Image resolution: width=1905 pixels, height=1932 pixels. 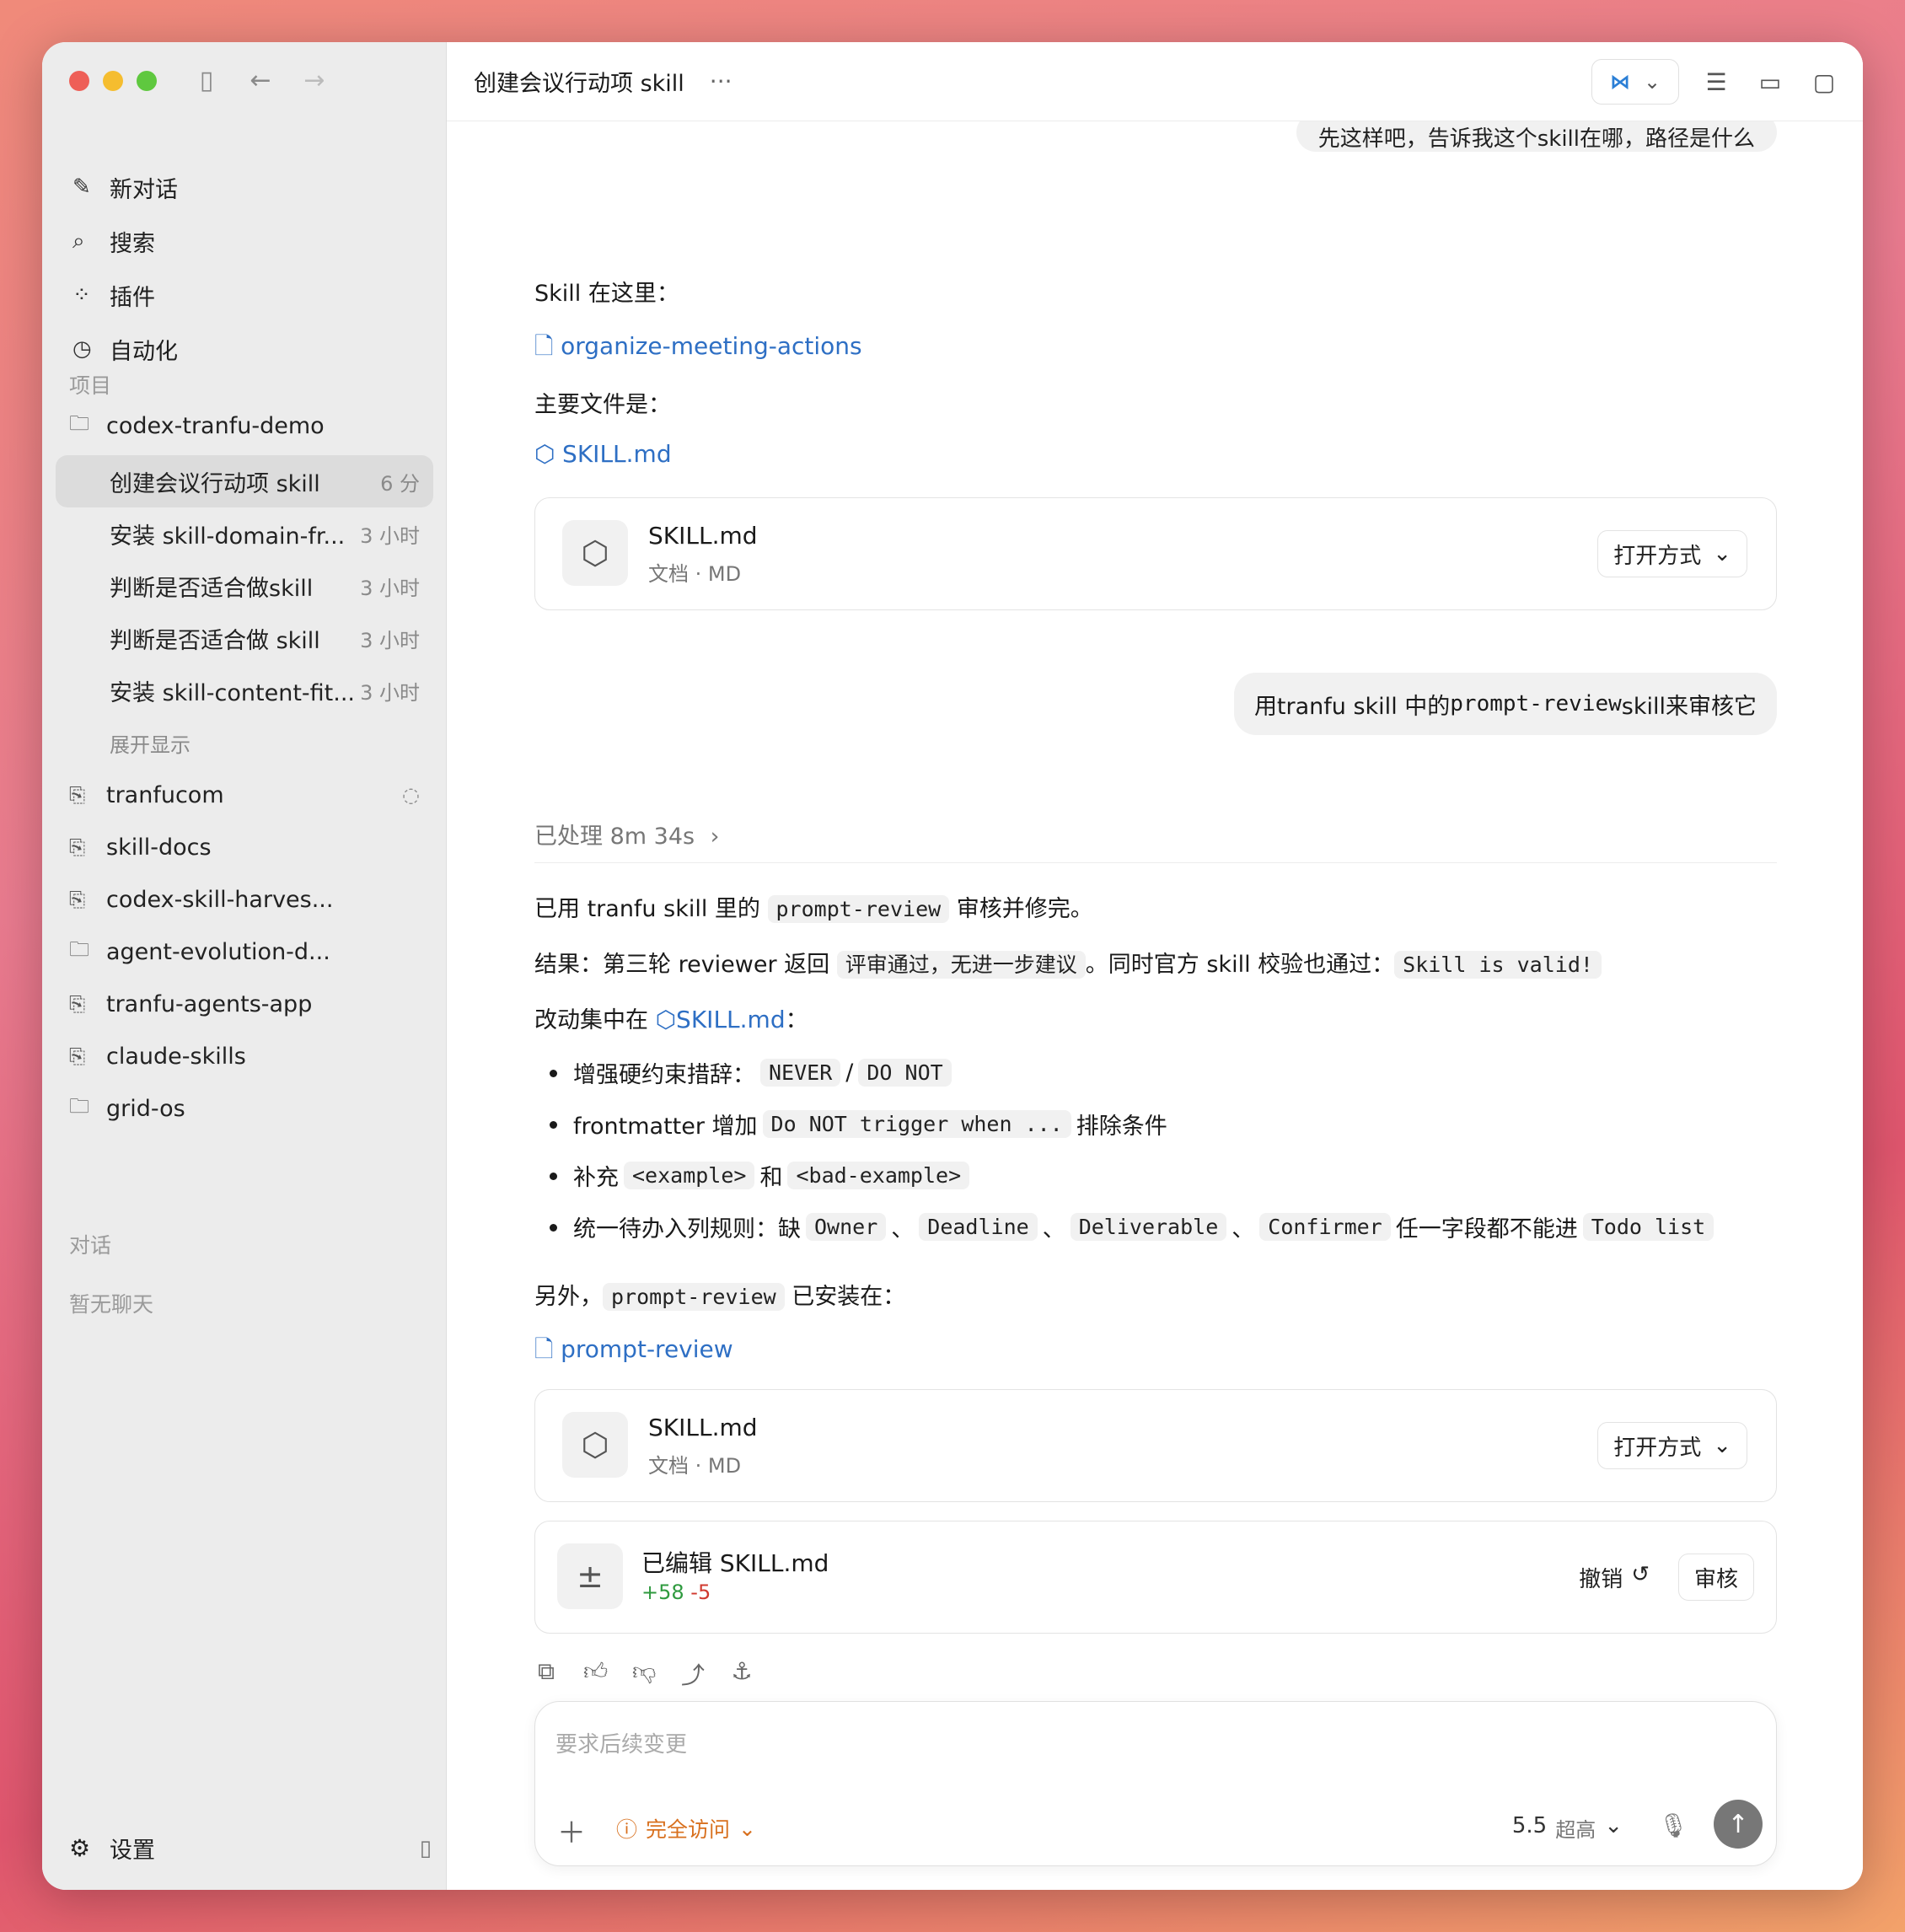 What do you see at coordinates (603, 454) in the screenshot?
I see `skill-file-link: ⬡ SKILL.md` at bounding box center [603, 454].